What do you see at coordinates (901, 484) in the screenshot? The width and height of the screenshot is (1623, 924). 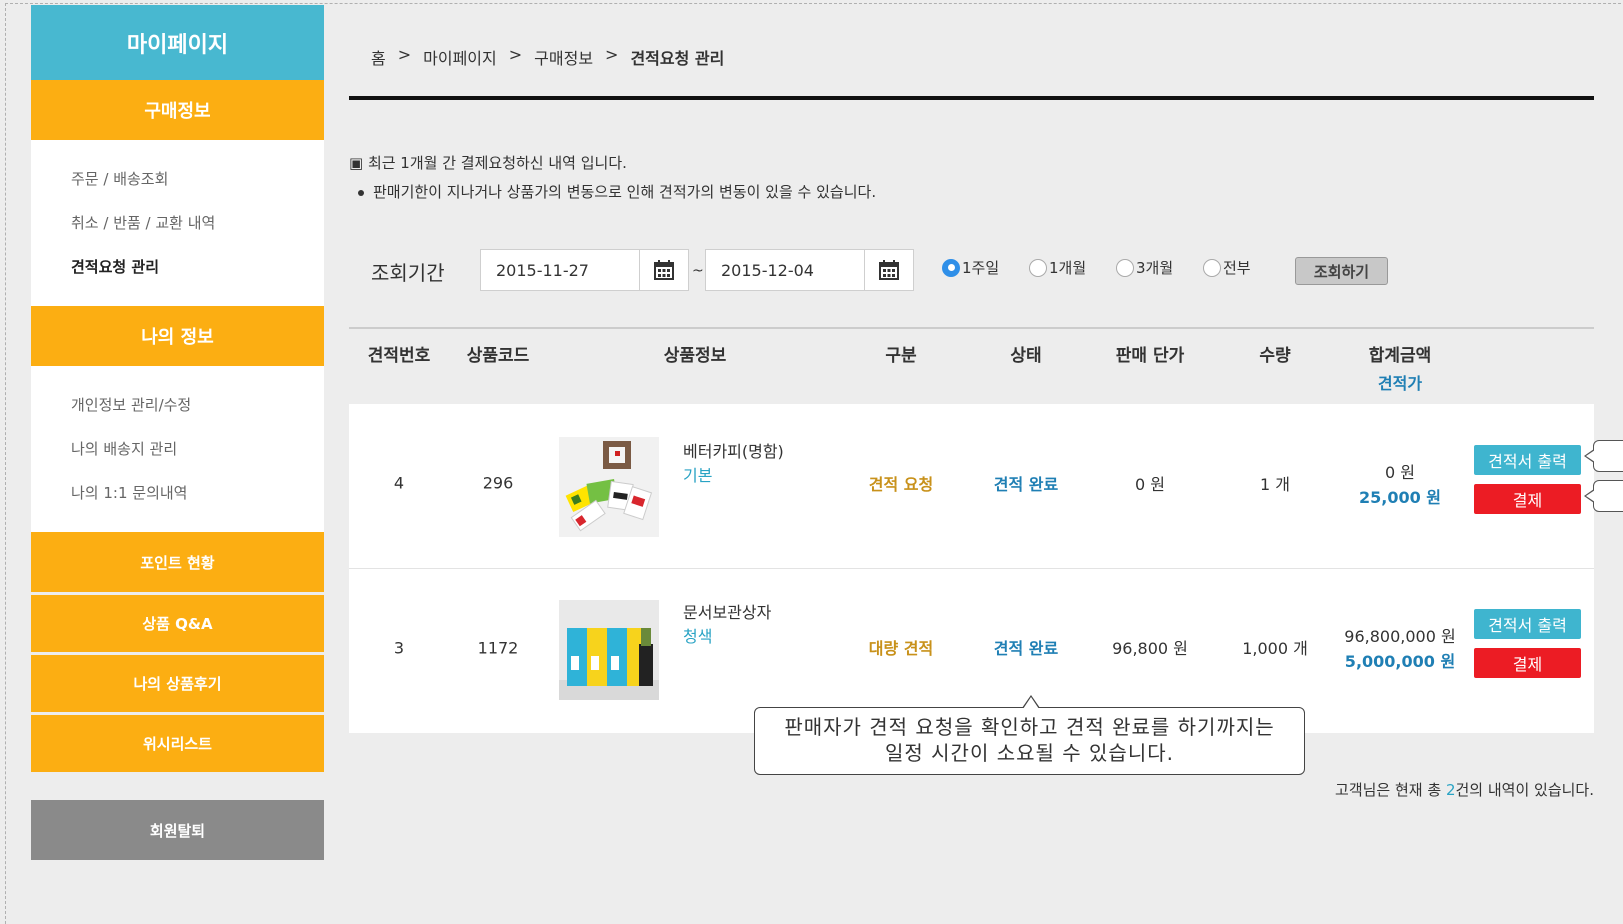 I see `cell-type: 견적 요청` at bounding box center [901, 484].